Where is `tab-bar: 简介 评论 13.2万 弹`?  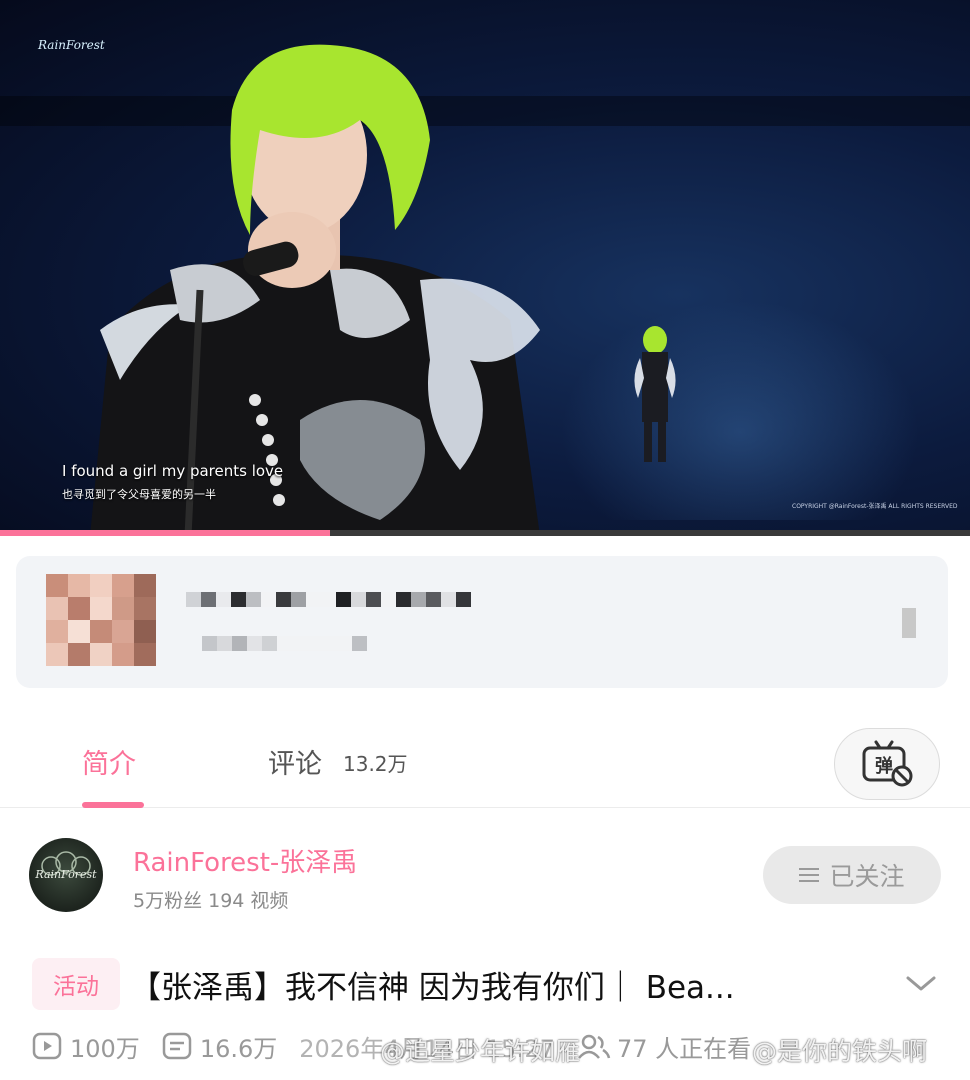 tab-bar: 简介 评论 13.2万 弹 is located at coordinates (485, 757).